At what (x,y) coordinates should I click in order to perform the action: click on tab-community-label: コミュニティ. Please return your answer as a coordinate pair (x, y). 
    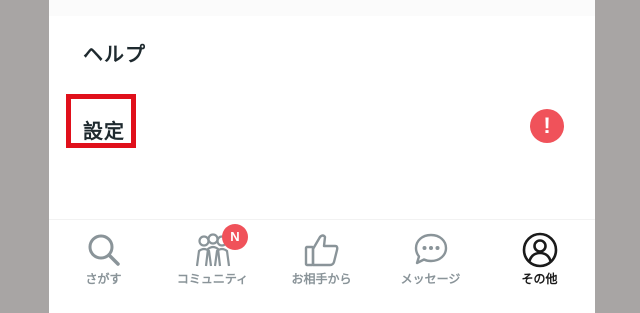
    Looking at the image, I should click on (212, 279).